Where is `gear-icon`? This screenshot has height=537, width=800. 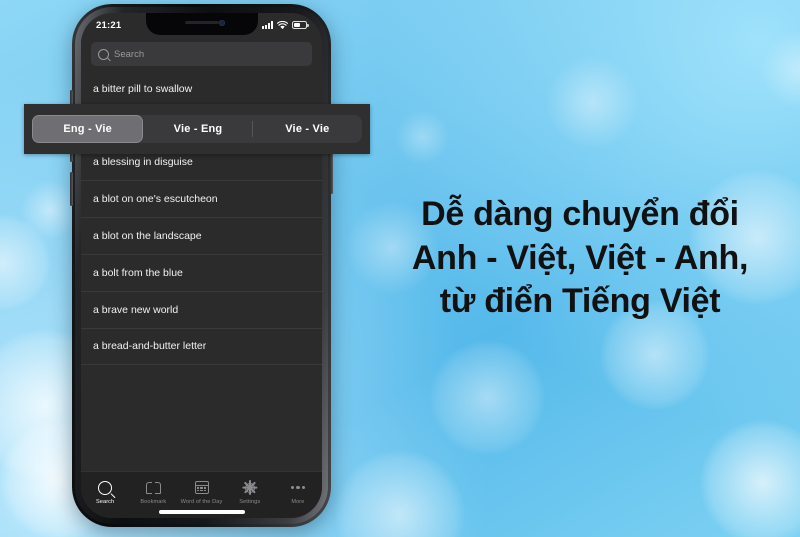 gear-icon is located at coordinates (250, 487).